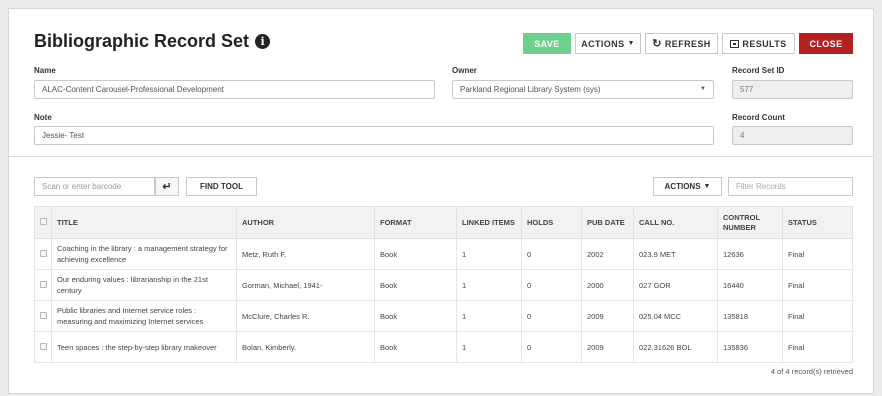 This screenshot has width=882, height=396. I want to click on page-title-text: Bibliographic Record Set, so click(142, 41).